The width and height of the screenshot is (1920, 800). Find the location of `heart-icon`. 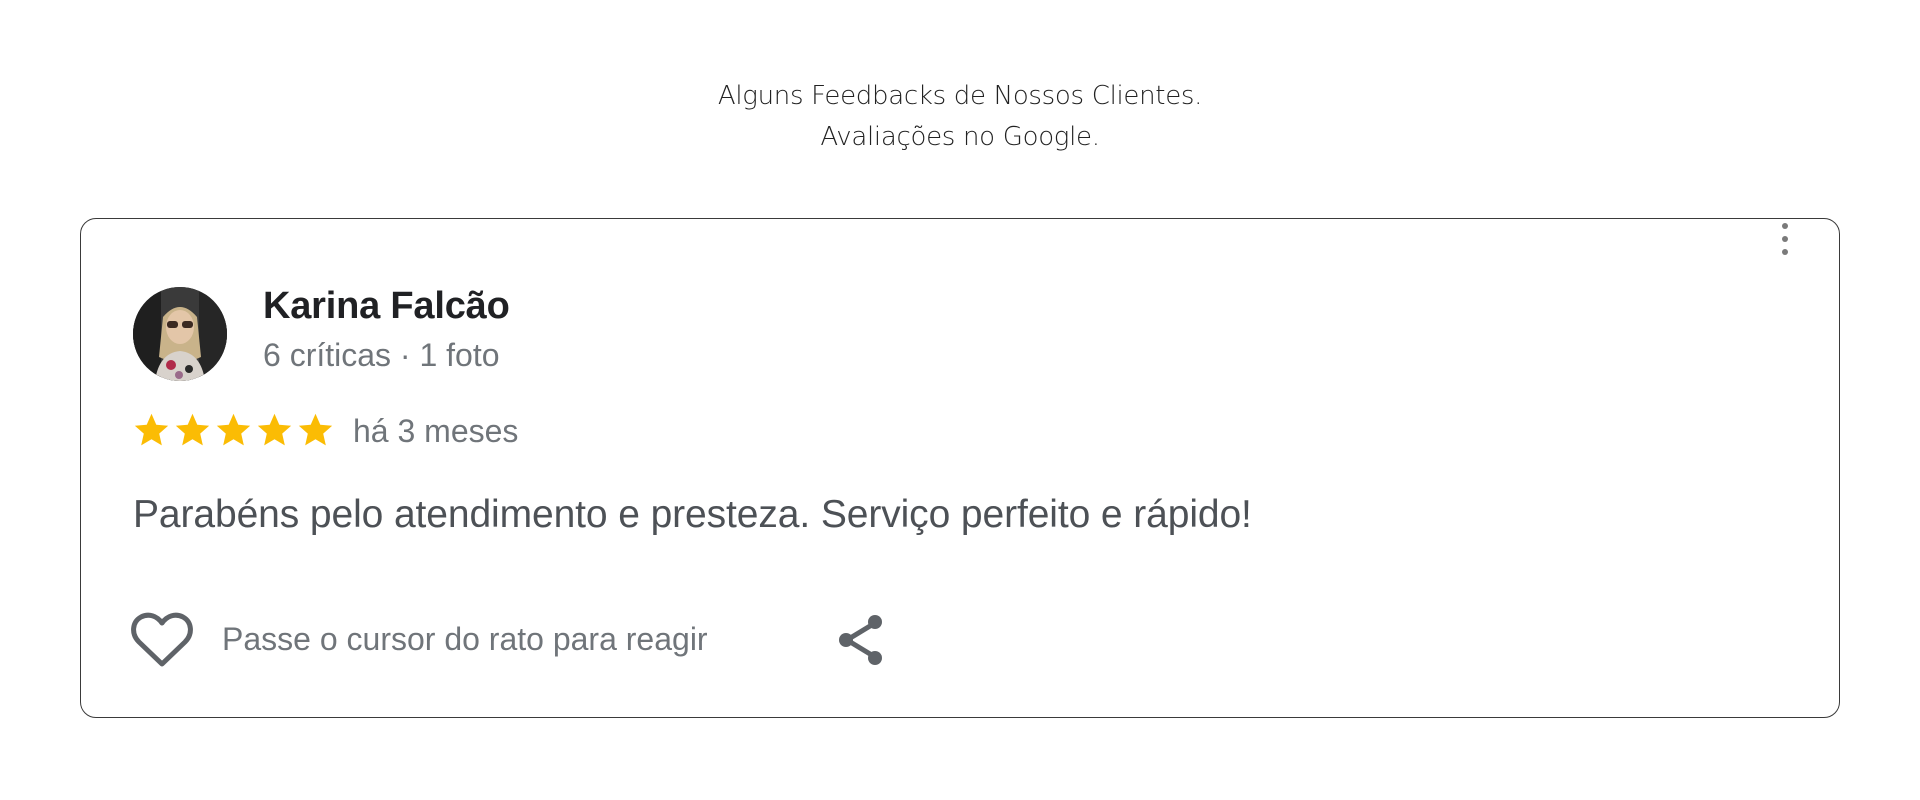

heart-icon is located at coordinates (162, 640).